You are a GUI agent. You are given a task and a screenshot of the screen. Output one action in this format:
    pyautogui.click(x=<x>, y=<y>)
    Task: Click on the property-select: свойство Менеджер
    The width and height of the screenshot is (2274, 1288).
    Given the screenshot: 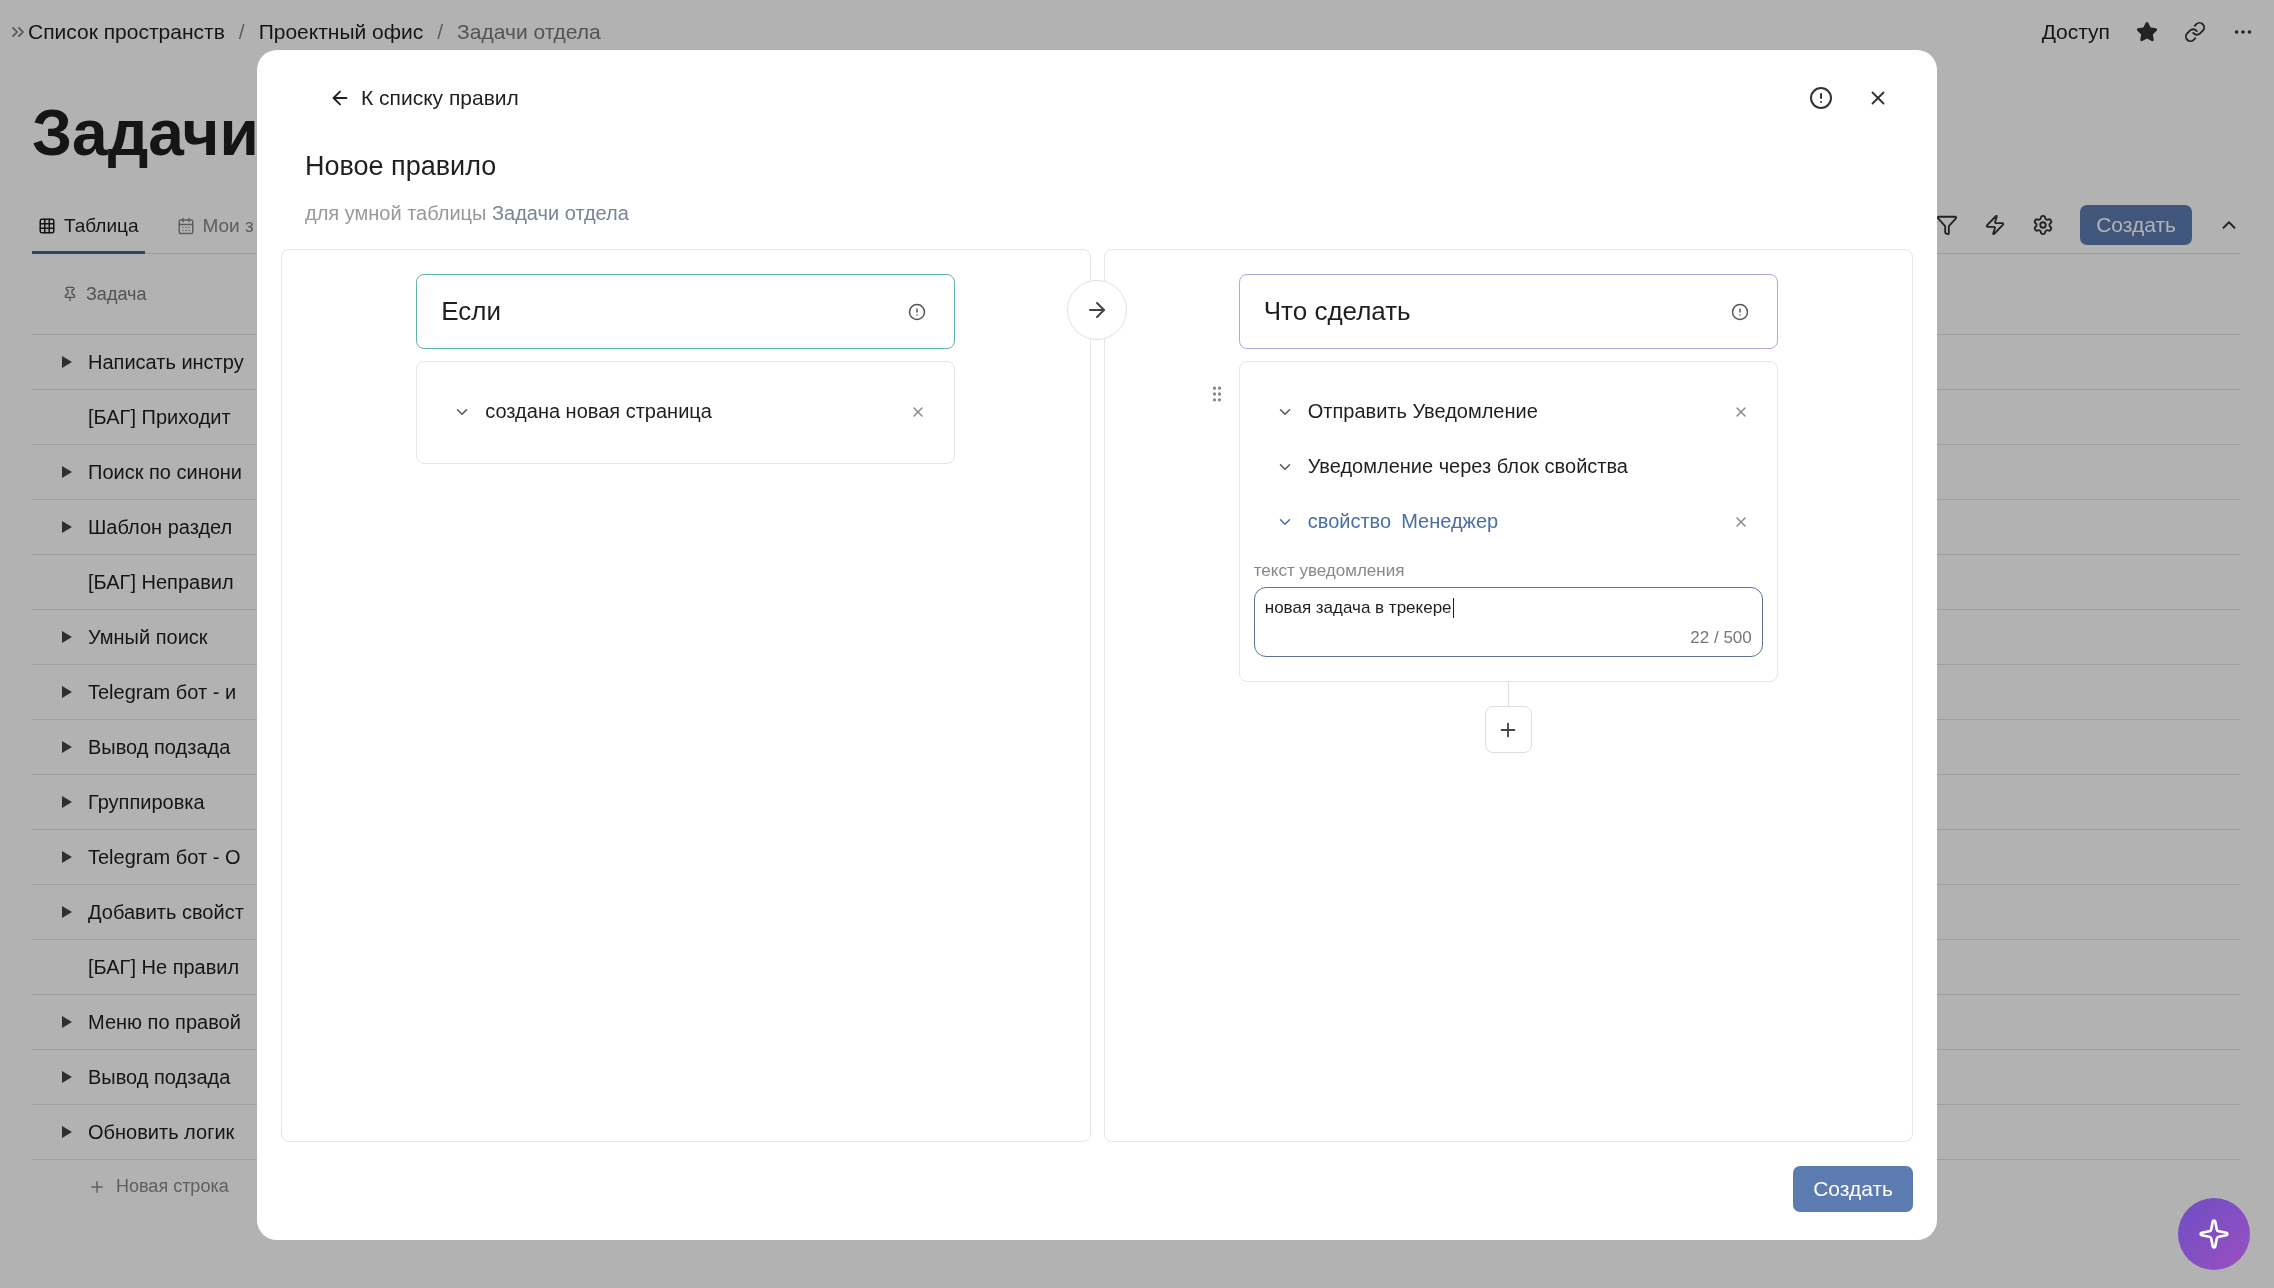 What is the action you would take?
    pyautogui.click(x=1513, y=522)
    